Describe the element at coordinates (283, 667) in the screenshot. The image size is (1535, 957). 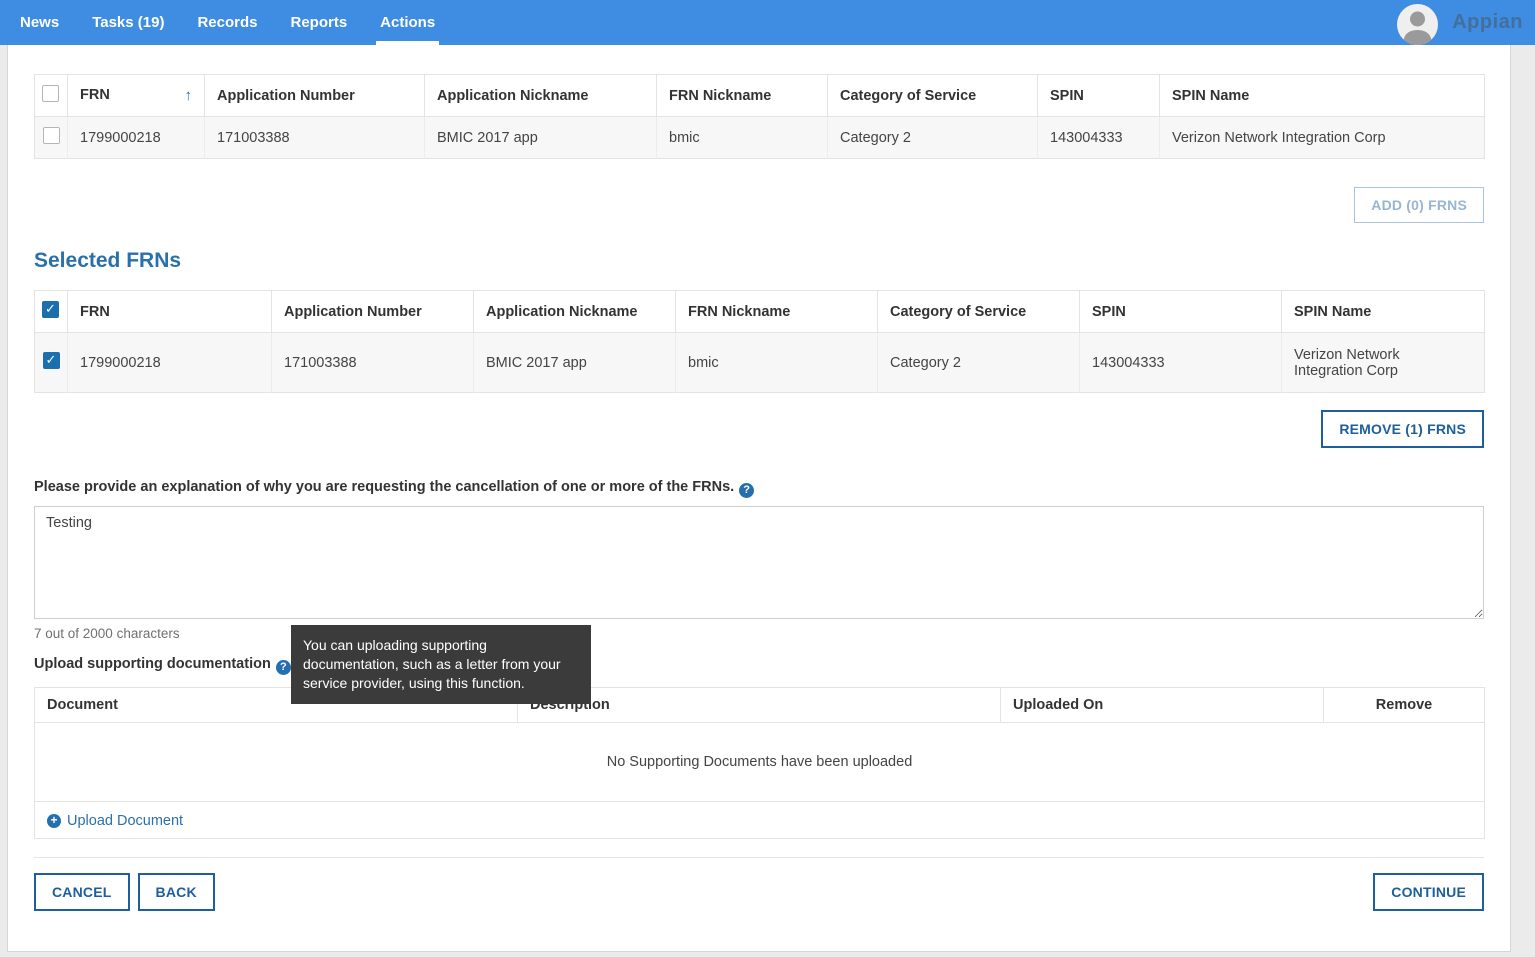
I see `upload-help-icon: ?` at that location.